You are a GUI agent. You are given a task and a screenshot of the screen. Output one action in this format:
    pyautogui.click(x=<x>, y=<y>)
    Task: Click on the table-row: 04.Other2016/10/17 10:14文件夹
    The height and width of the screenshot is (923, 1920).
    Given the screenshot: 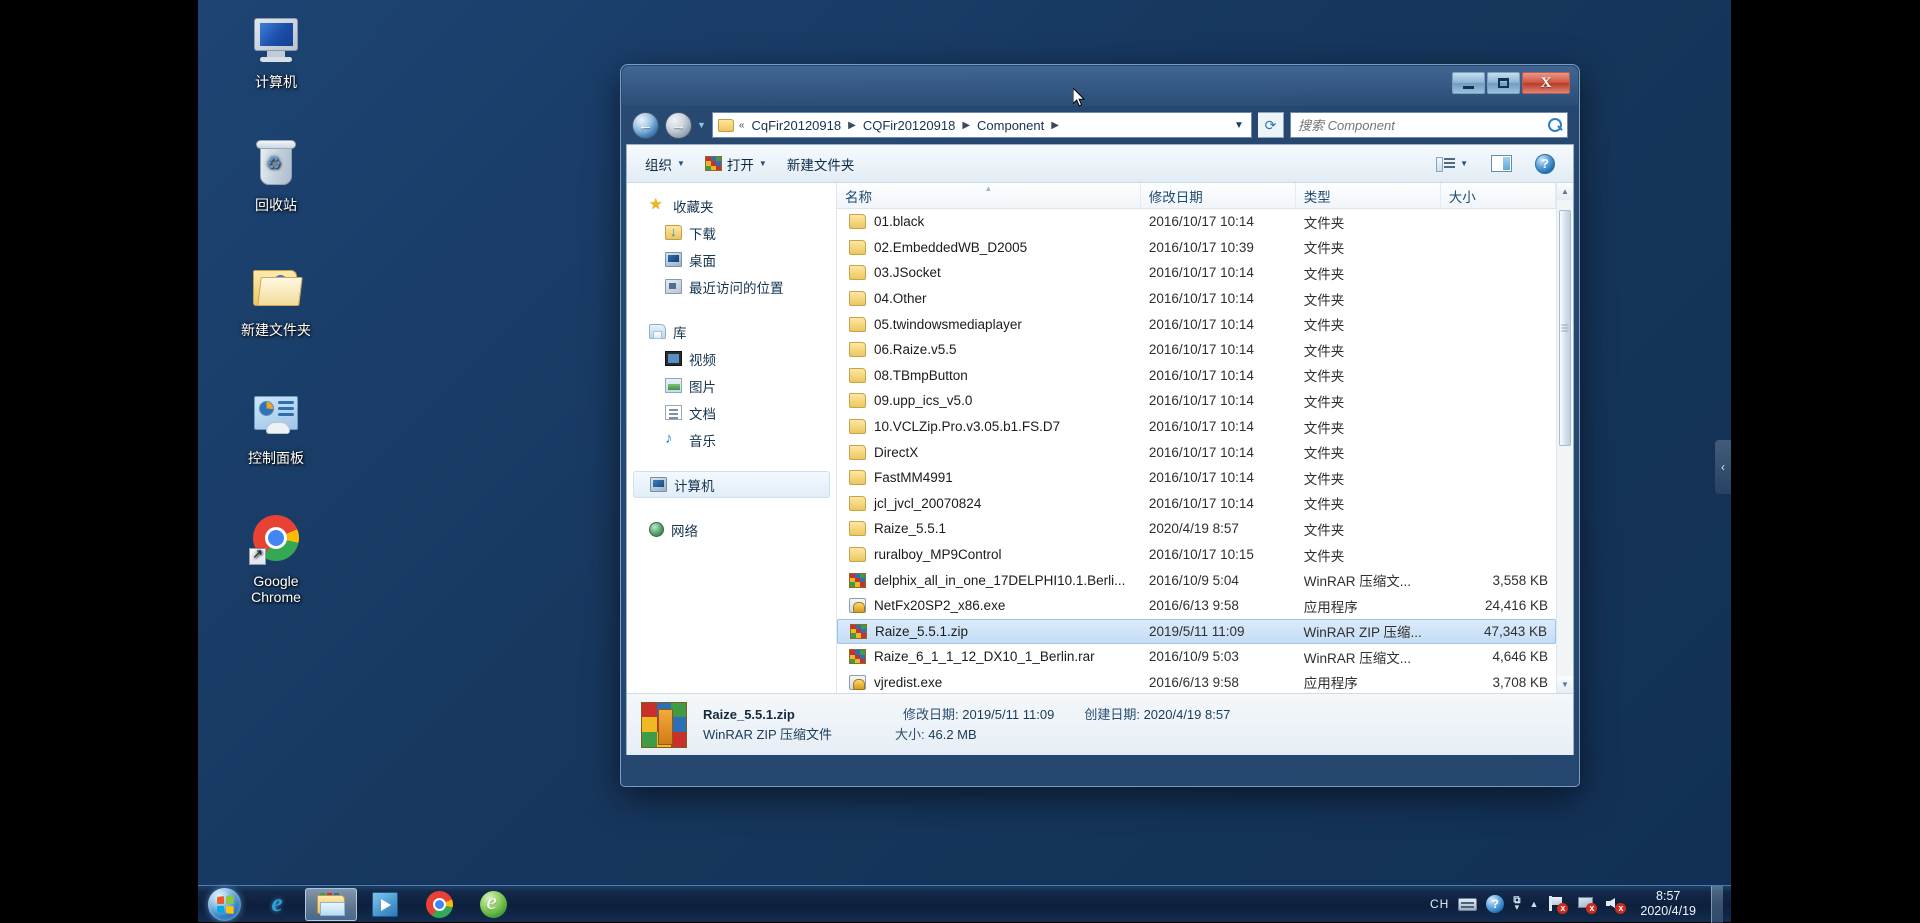 What is the action you would take?
    pyautogui.click(x=1196, y=299)
    